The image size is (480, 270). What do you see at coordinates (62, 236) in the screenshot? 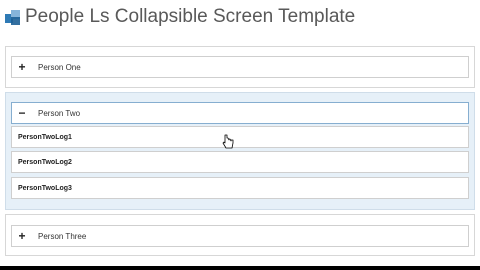
I see `group-label: Person Three` at bounding box center [62, 236].